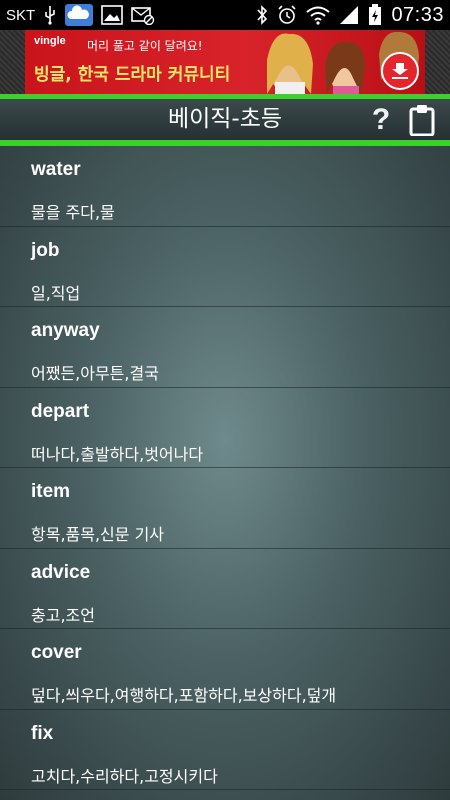  What do you see at coordinates (225, 267) in the screenshot?
I see `list-item: job 일,직업` at bounding box center [225, 267].